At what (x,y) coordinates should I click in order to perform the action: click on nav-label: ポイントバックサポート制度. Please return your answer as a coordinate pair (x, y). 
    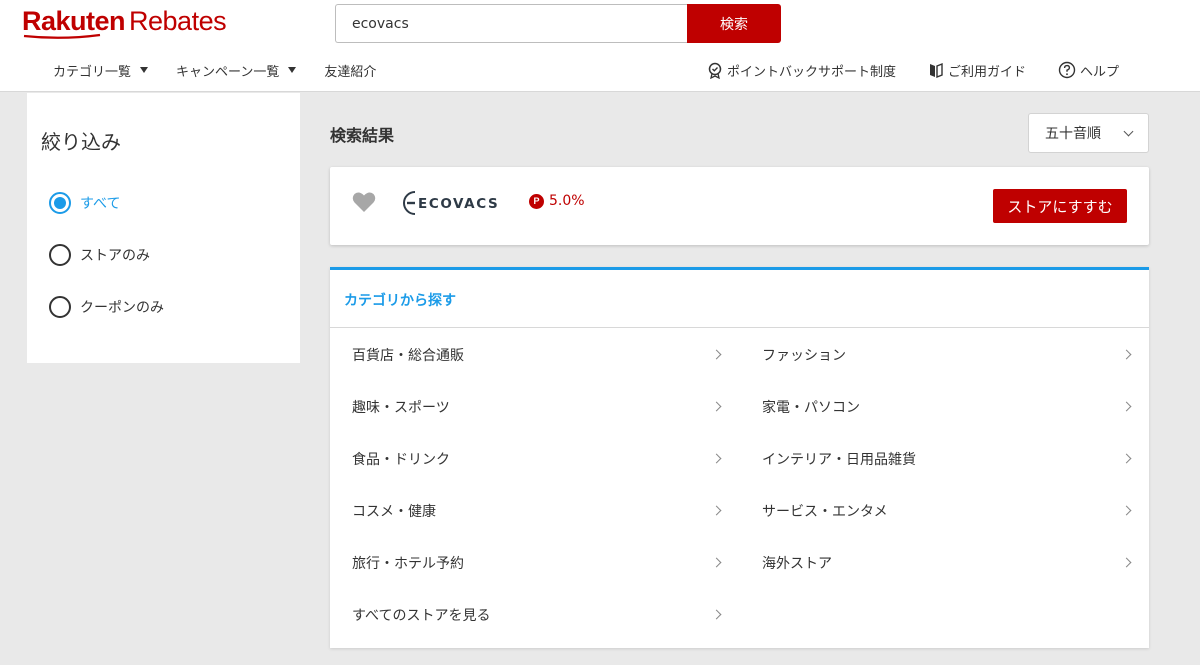
    Looking at the image, I should click on (812, 72).